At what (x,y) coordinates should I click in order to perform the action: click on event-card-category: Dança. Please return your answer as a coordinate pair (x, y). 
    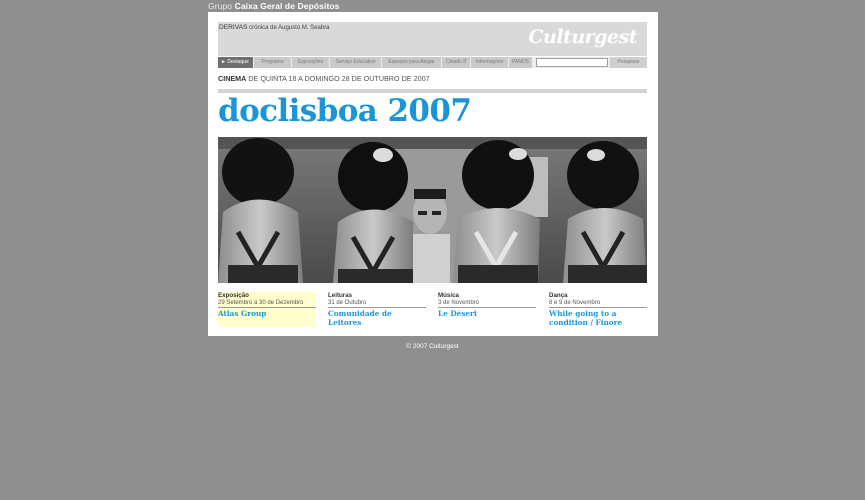
    Looking at the image, I should click on (558, 295).